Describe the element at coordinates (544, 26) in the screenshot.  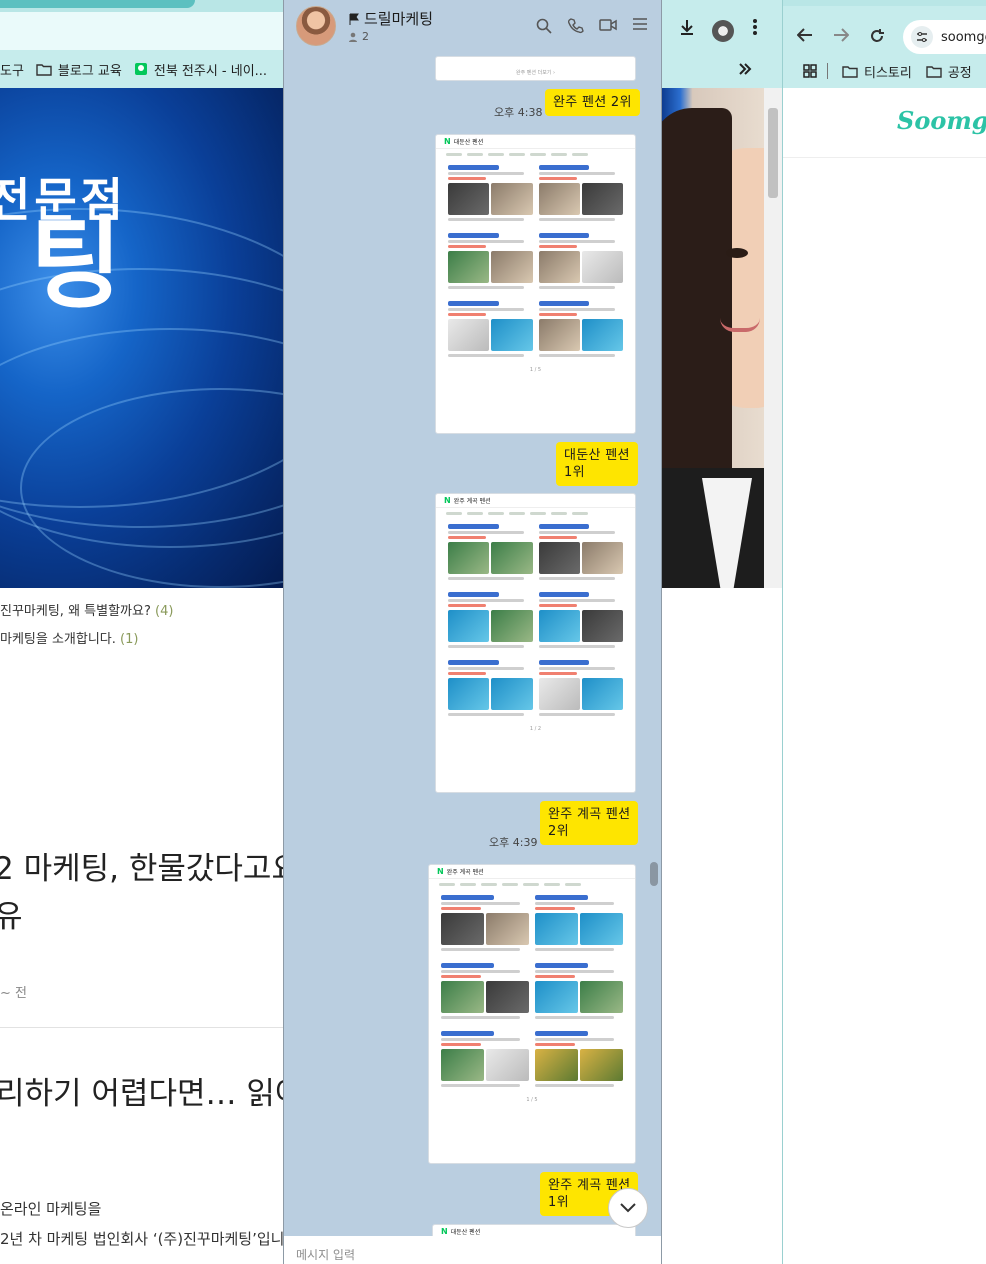
I see `search-icon` at that location.